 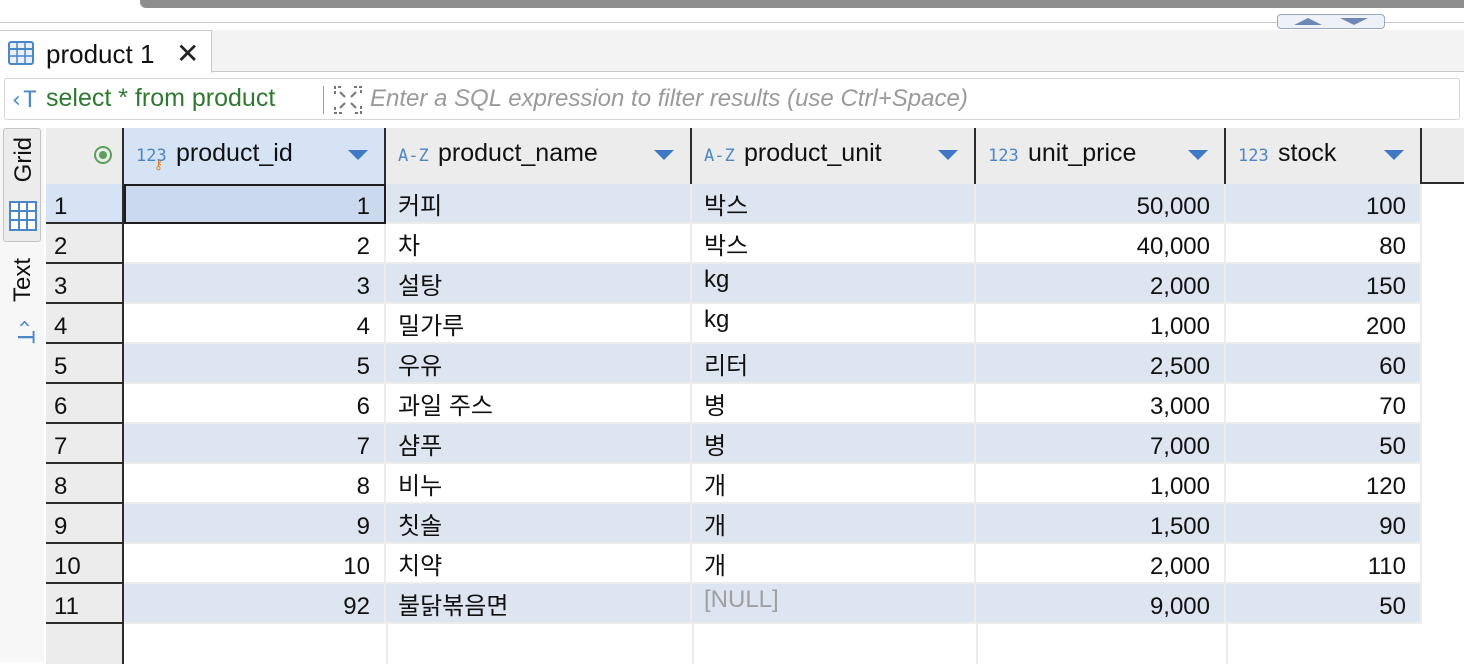 I want to click on expand-down-icon, so click(x=1354, y=21).